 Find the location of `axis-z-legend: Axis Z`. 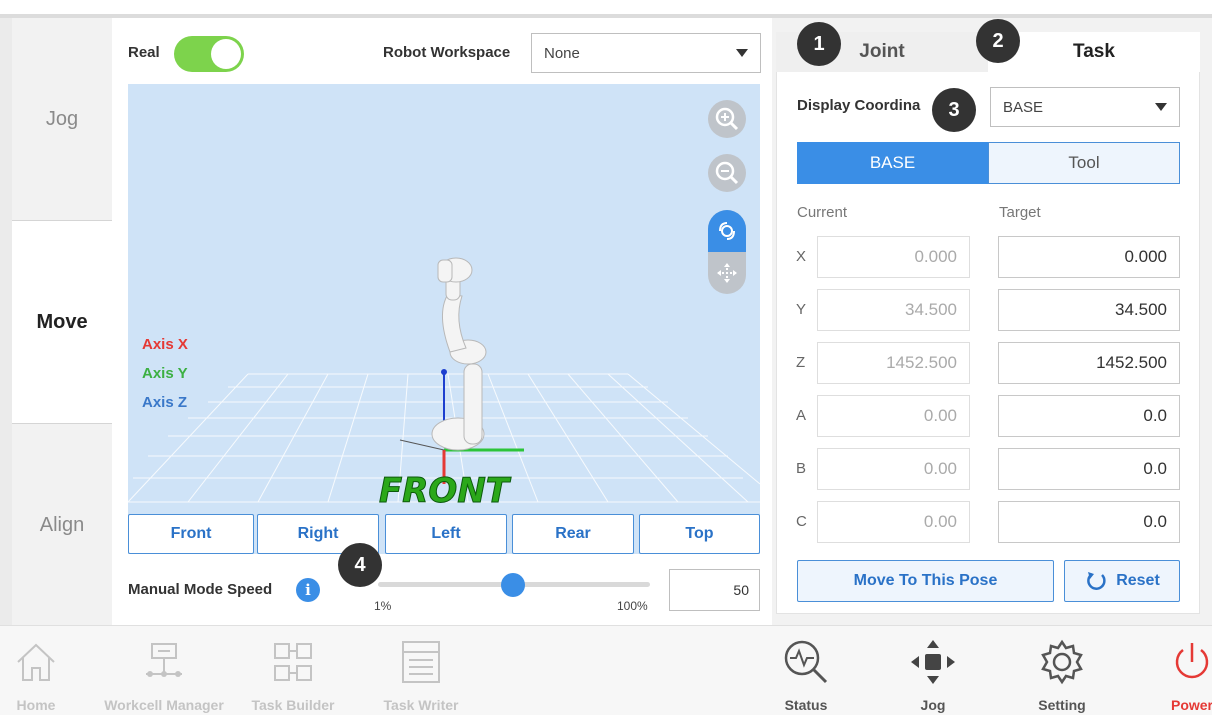

axis-z-legend: Axis Z is located at coordinates (165, 402).